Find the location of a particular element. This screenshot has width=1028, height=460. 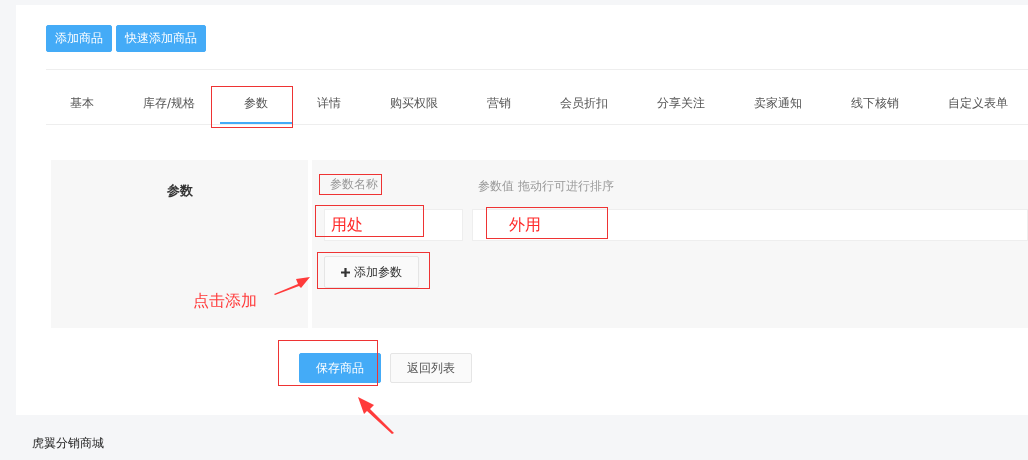

tab: 分享关注 is located at coordinates (681, 105).